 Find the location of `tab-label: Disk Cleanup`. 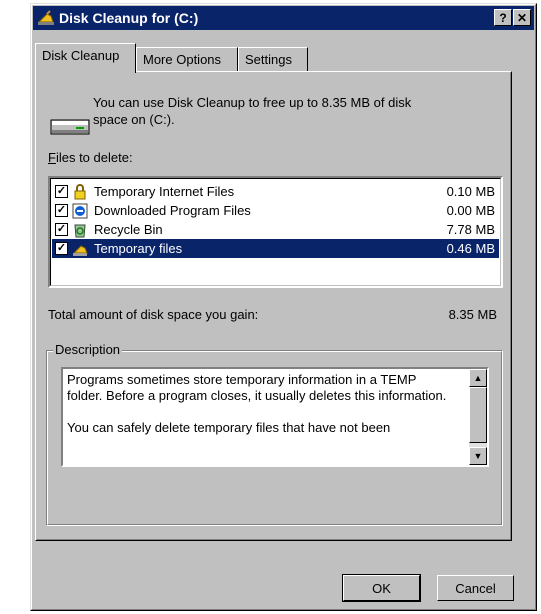

tab-label: Disk Cleanup is located at coordinates (81, 55).